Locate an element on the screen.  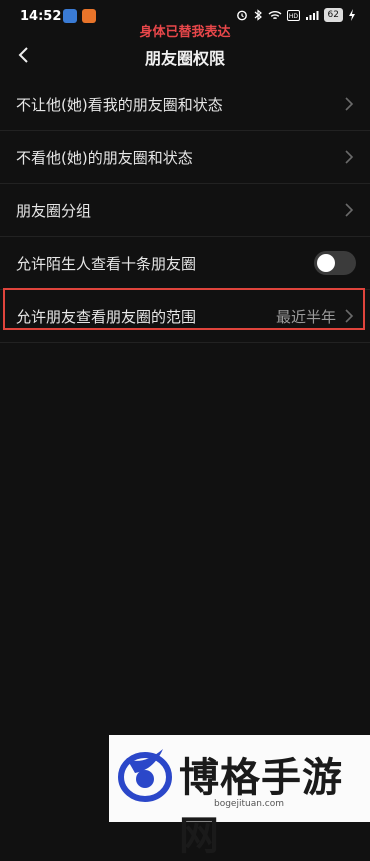
svg-text: HD is located at coordinates (293, 16).